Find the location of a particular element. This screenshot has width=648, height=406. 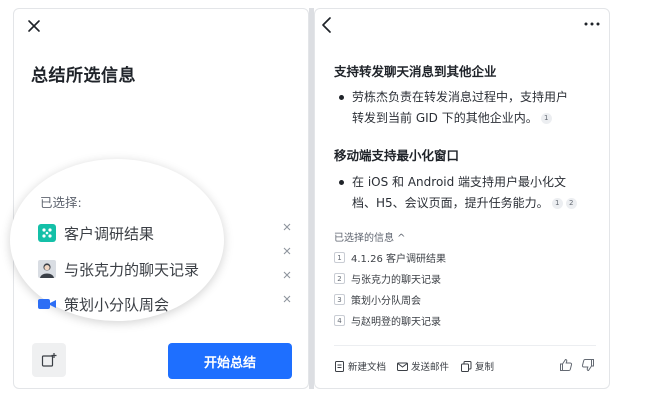

close-icon is located at coordinates (34, 26).